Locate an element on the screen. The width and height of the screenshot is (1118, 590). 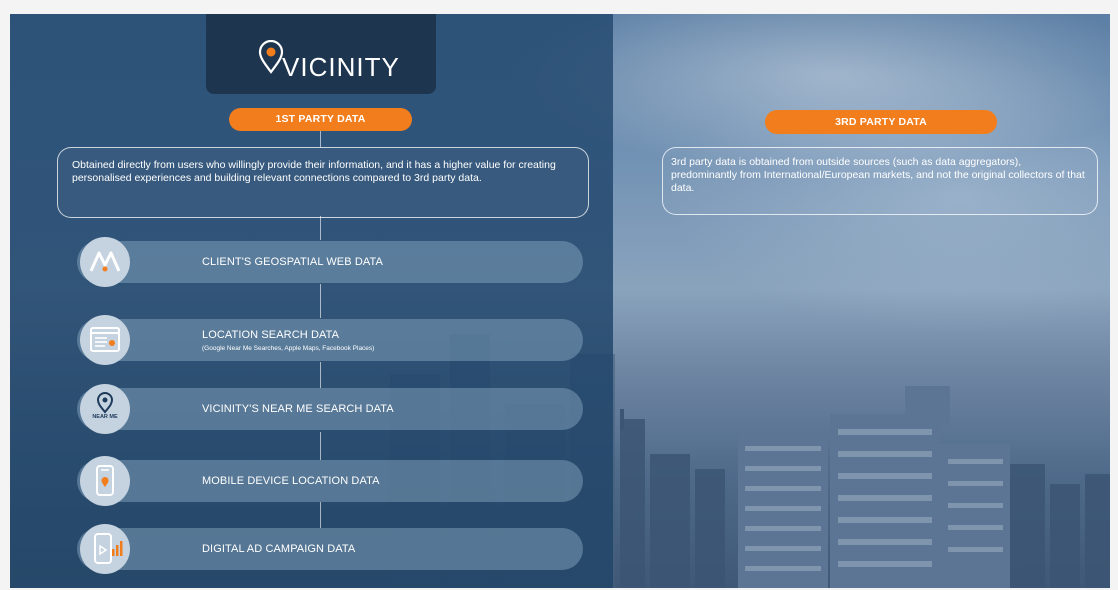
mobile-location-icon is located at coordinates (105, 481).